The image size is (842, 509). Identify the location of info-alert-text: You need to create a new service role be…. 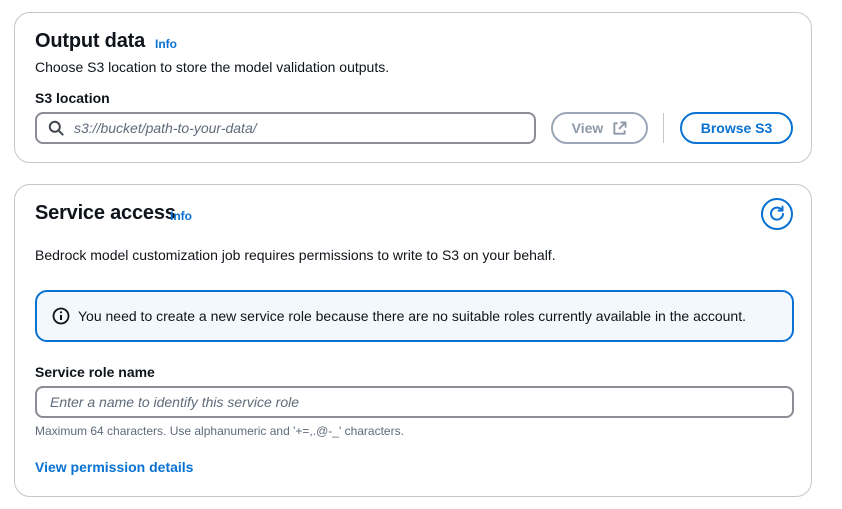
(412, 316).